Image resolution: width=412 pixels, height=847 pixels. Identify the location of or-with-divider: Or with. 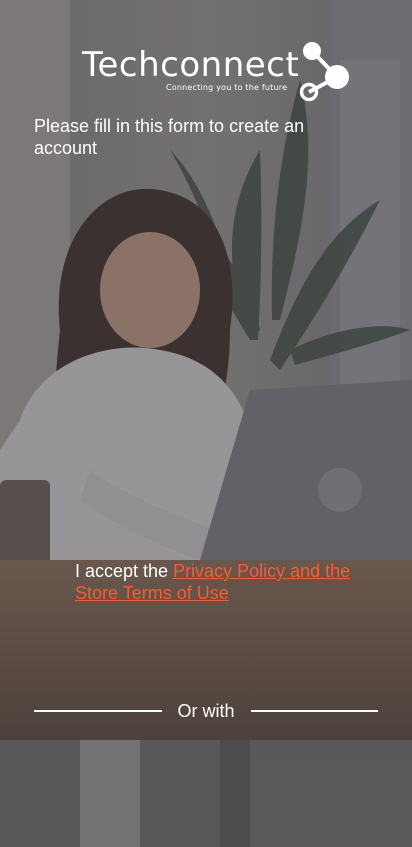
(206, 711).